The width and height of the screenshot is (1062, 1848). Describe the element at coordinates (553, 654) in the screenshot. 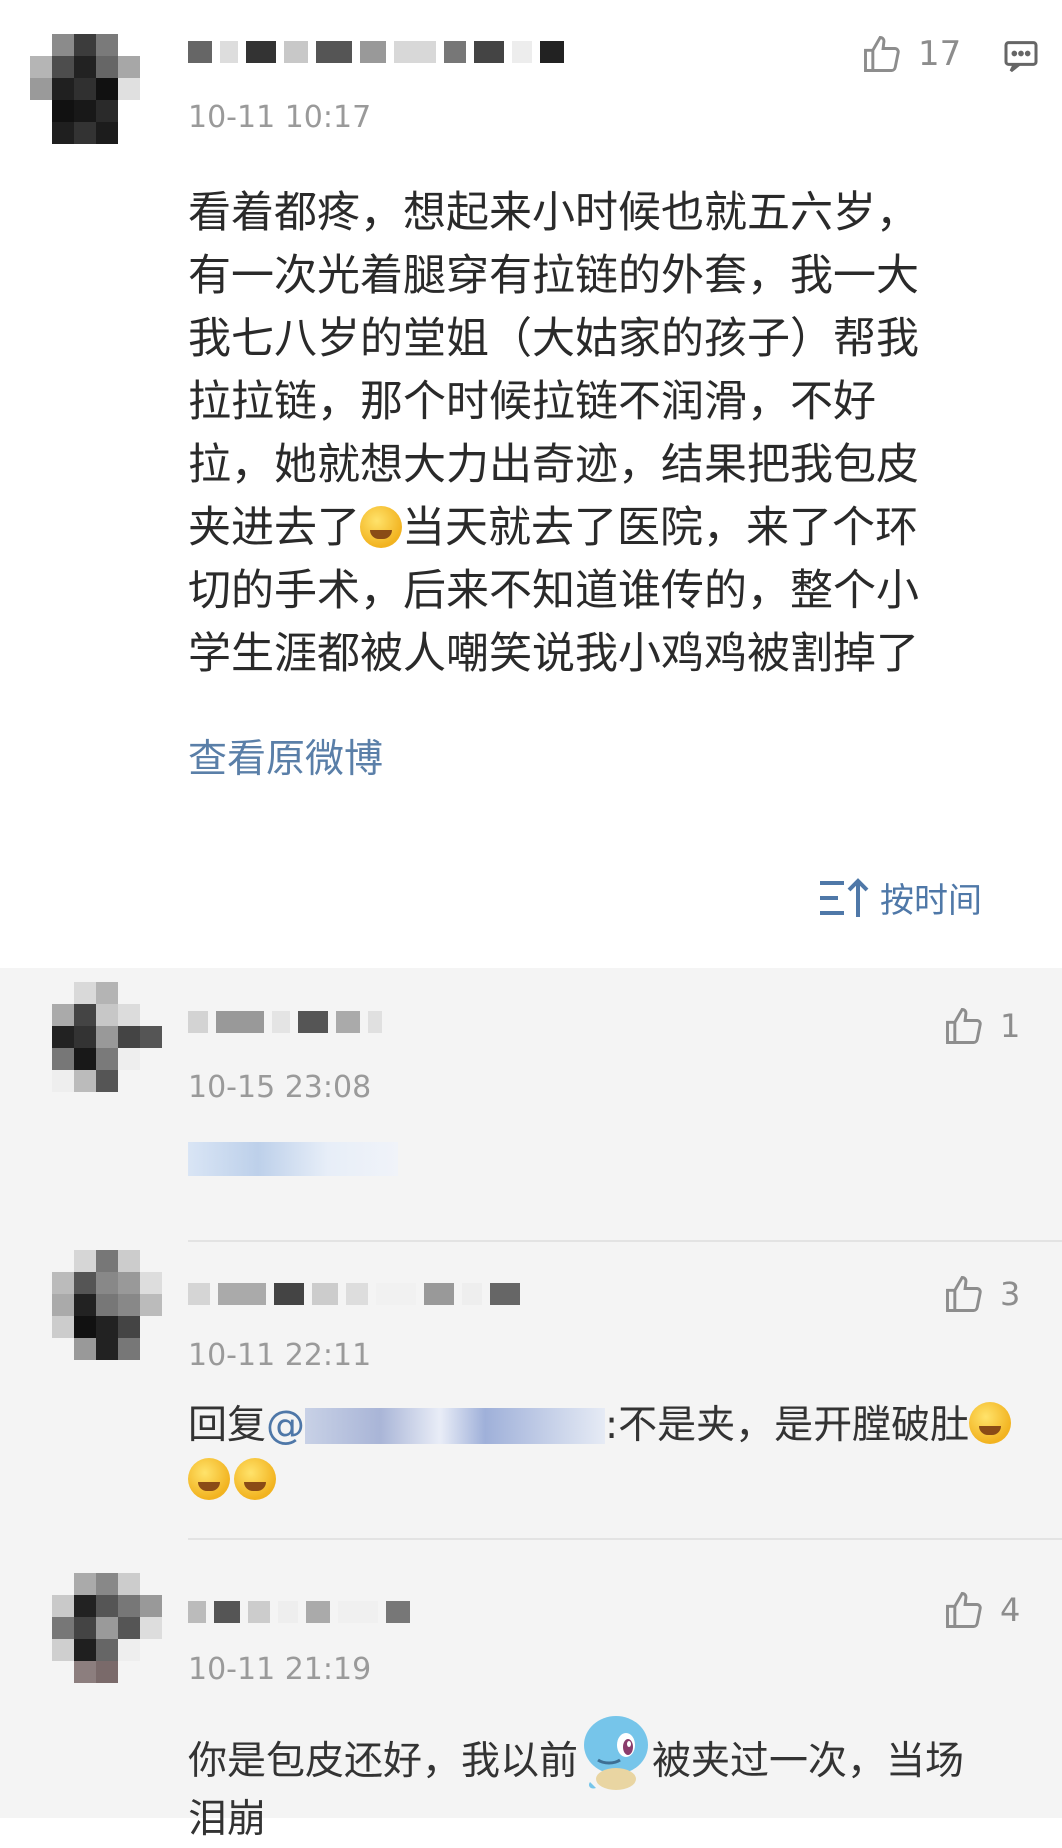

I see `comment-line: 学生涯都被人嘲笑说我小鸡鸡被割掉了` at that location.